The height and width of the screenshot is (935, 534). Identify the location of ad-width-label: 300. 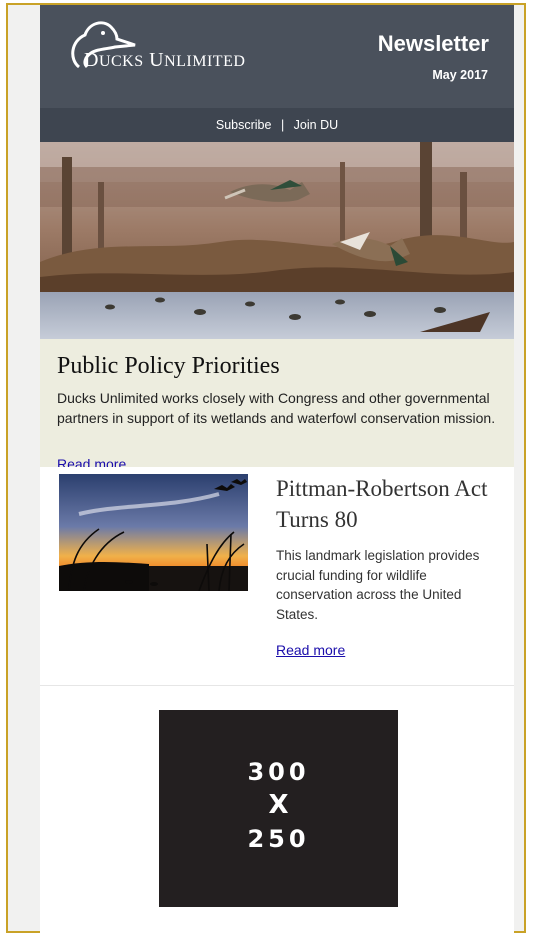
(278, 772).